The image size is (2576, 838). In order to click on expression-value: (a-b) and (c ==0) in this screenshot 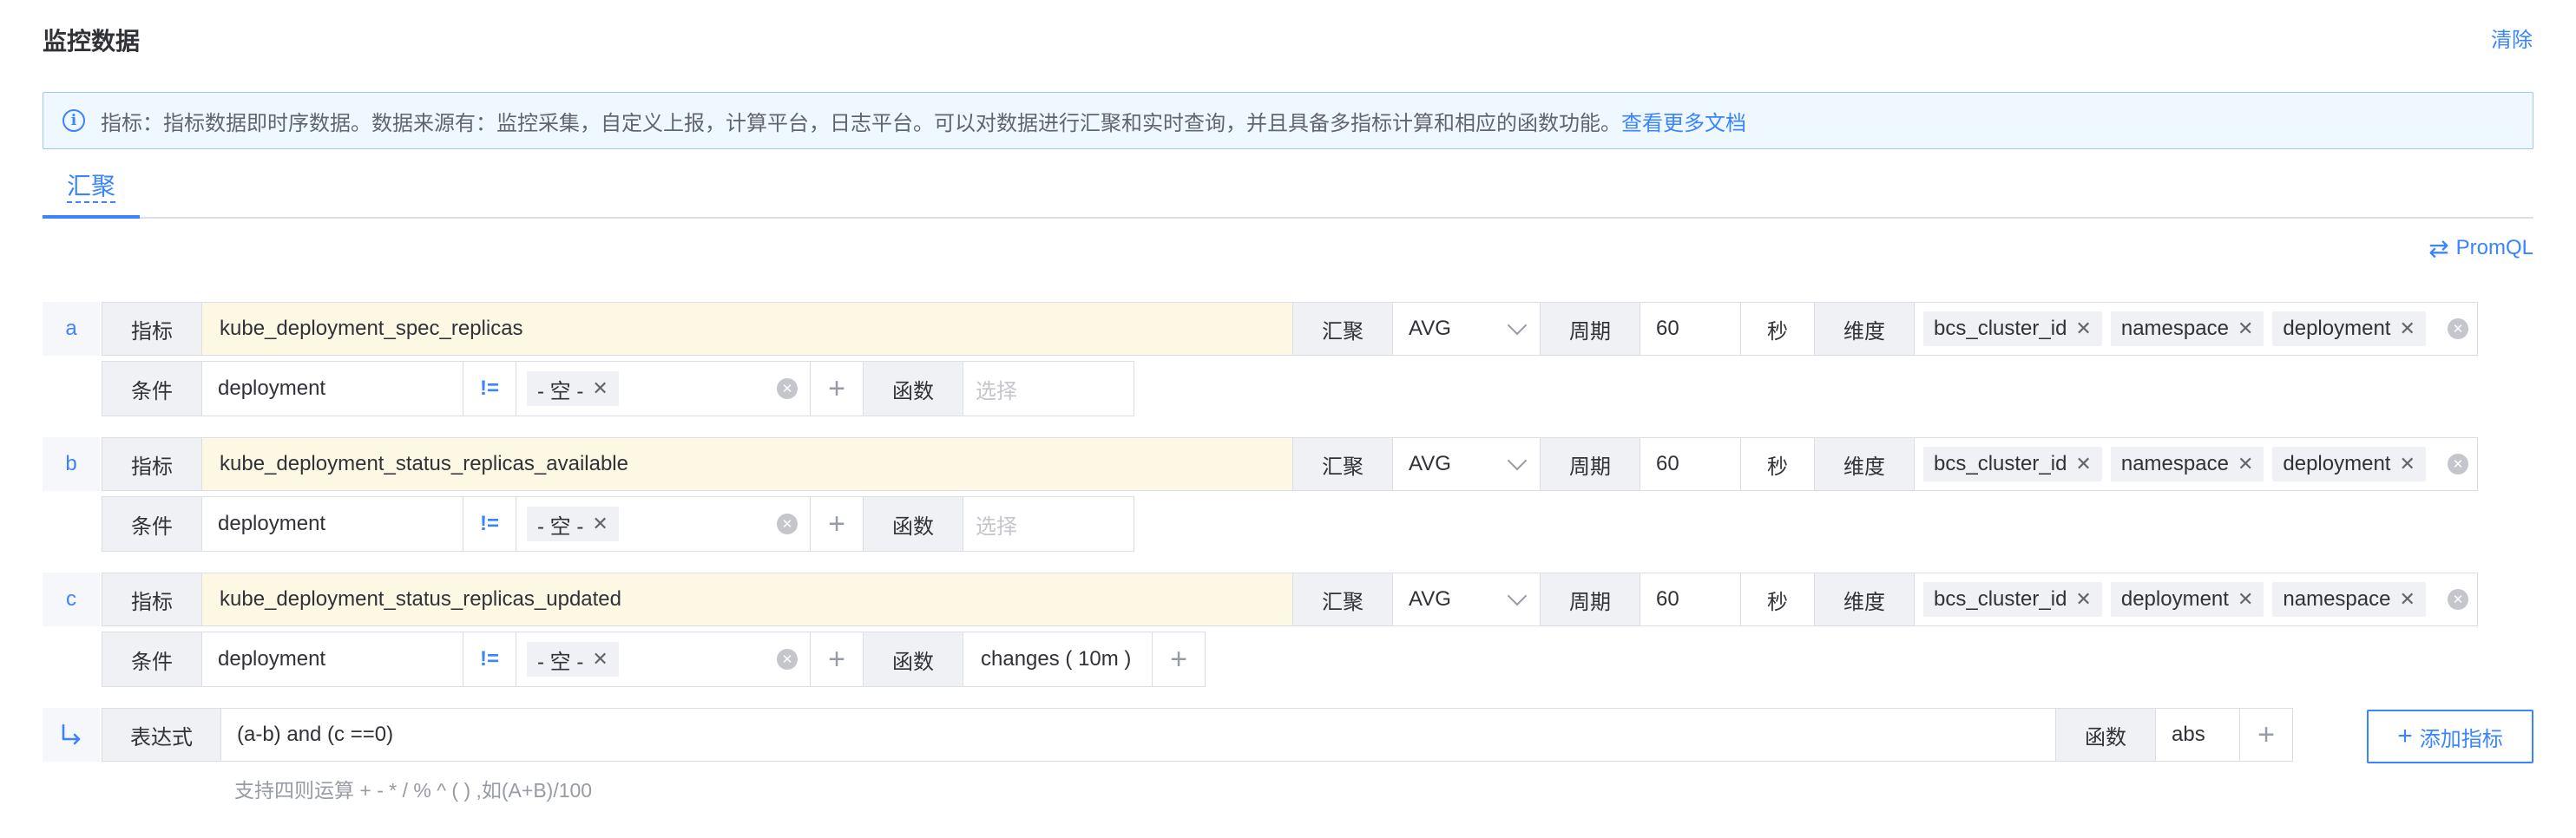, I will do `click(315, 735)`.